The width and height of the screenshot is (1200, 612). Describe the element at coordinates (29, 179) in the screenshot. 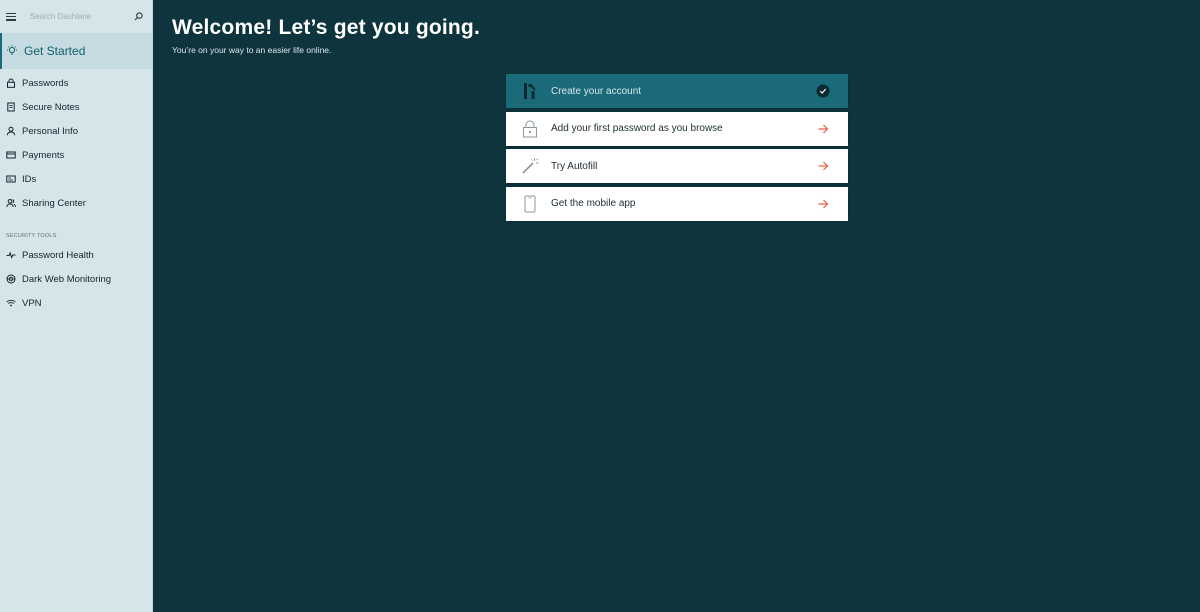

I see `sidebar-item-label: IDs` at that location.